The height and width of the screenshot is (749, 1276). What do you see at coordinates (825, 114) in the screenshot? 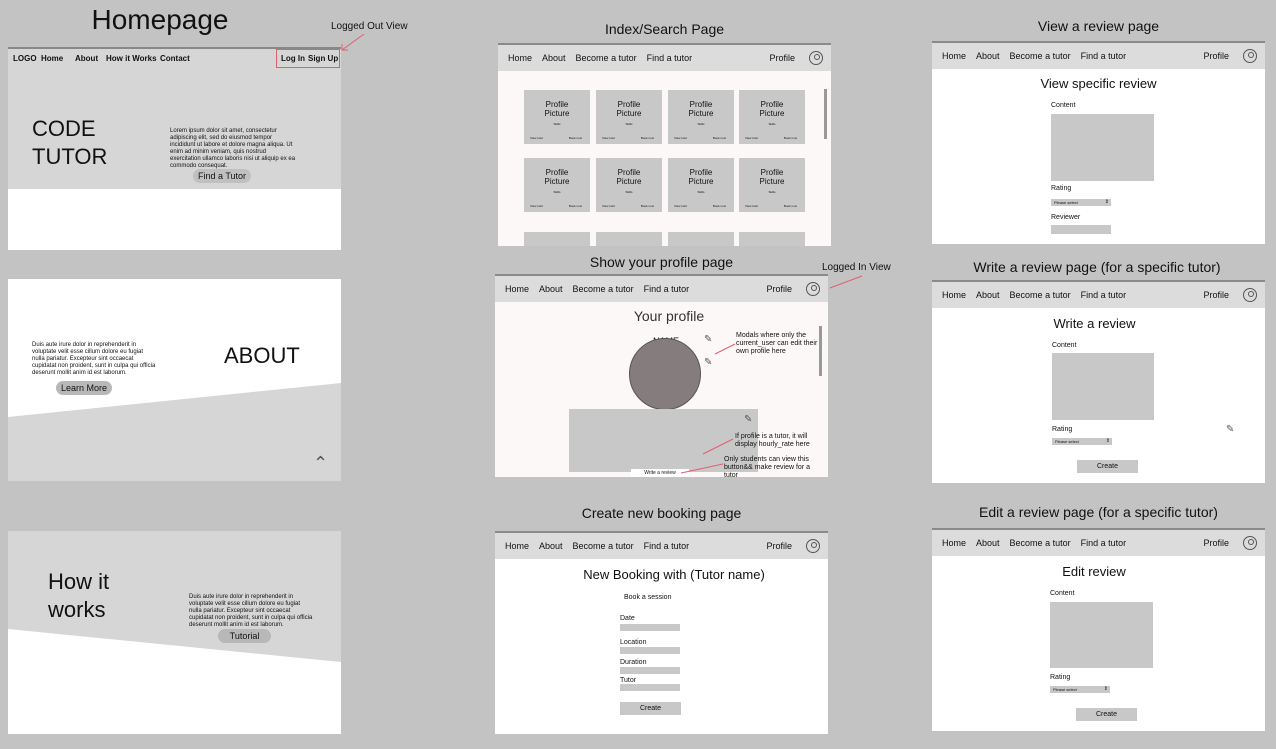
I see `scrollbar` at bounding box center [825, 114].